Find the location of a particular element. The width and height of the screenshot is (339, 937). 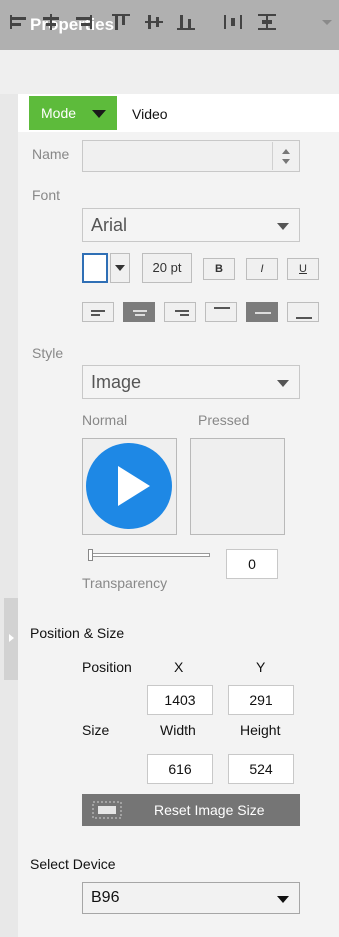

bold-button: B is located at coordinates (219, 269).